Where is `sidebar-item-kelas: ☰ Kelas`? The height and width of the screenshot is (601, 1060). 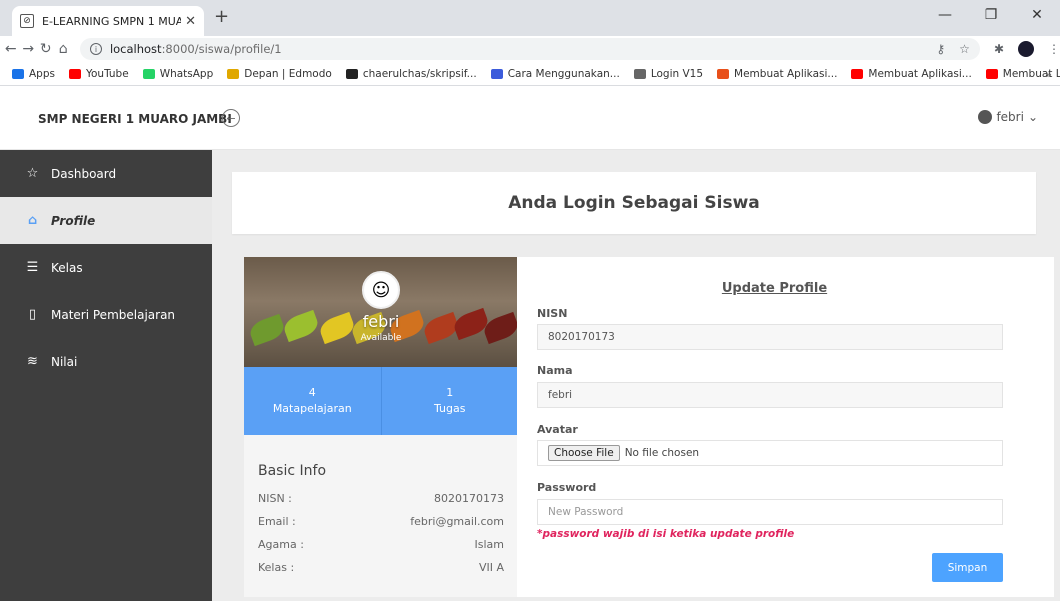 sidebar-item-kelas: ☰ Kelas is located at coordinates (106, 267).